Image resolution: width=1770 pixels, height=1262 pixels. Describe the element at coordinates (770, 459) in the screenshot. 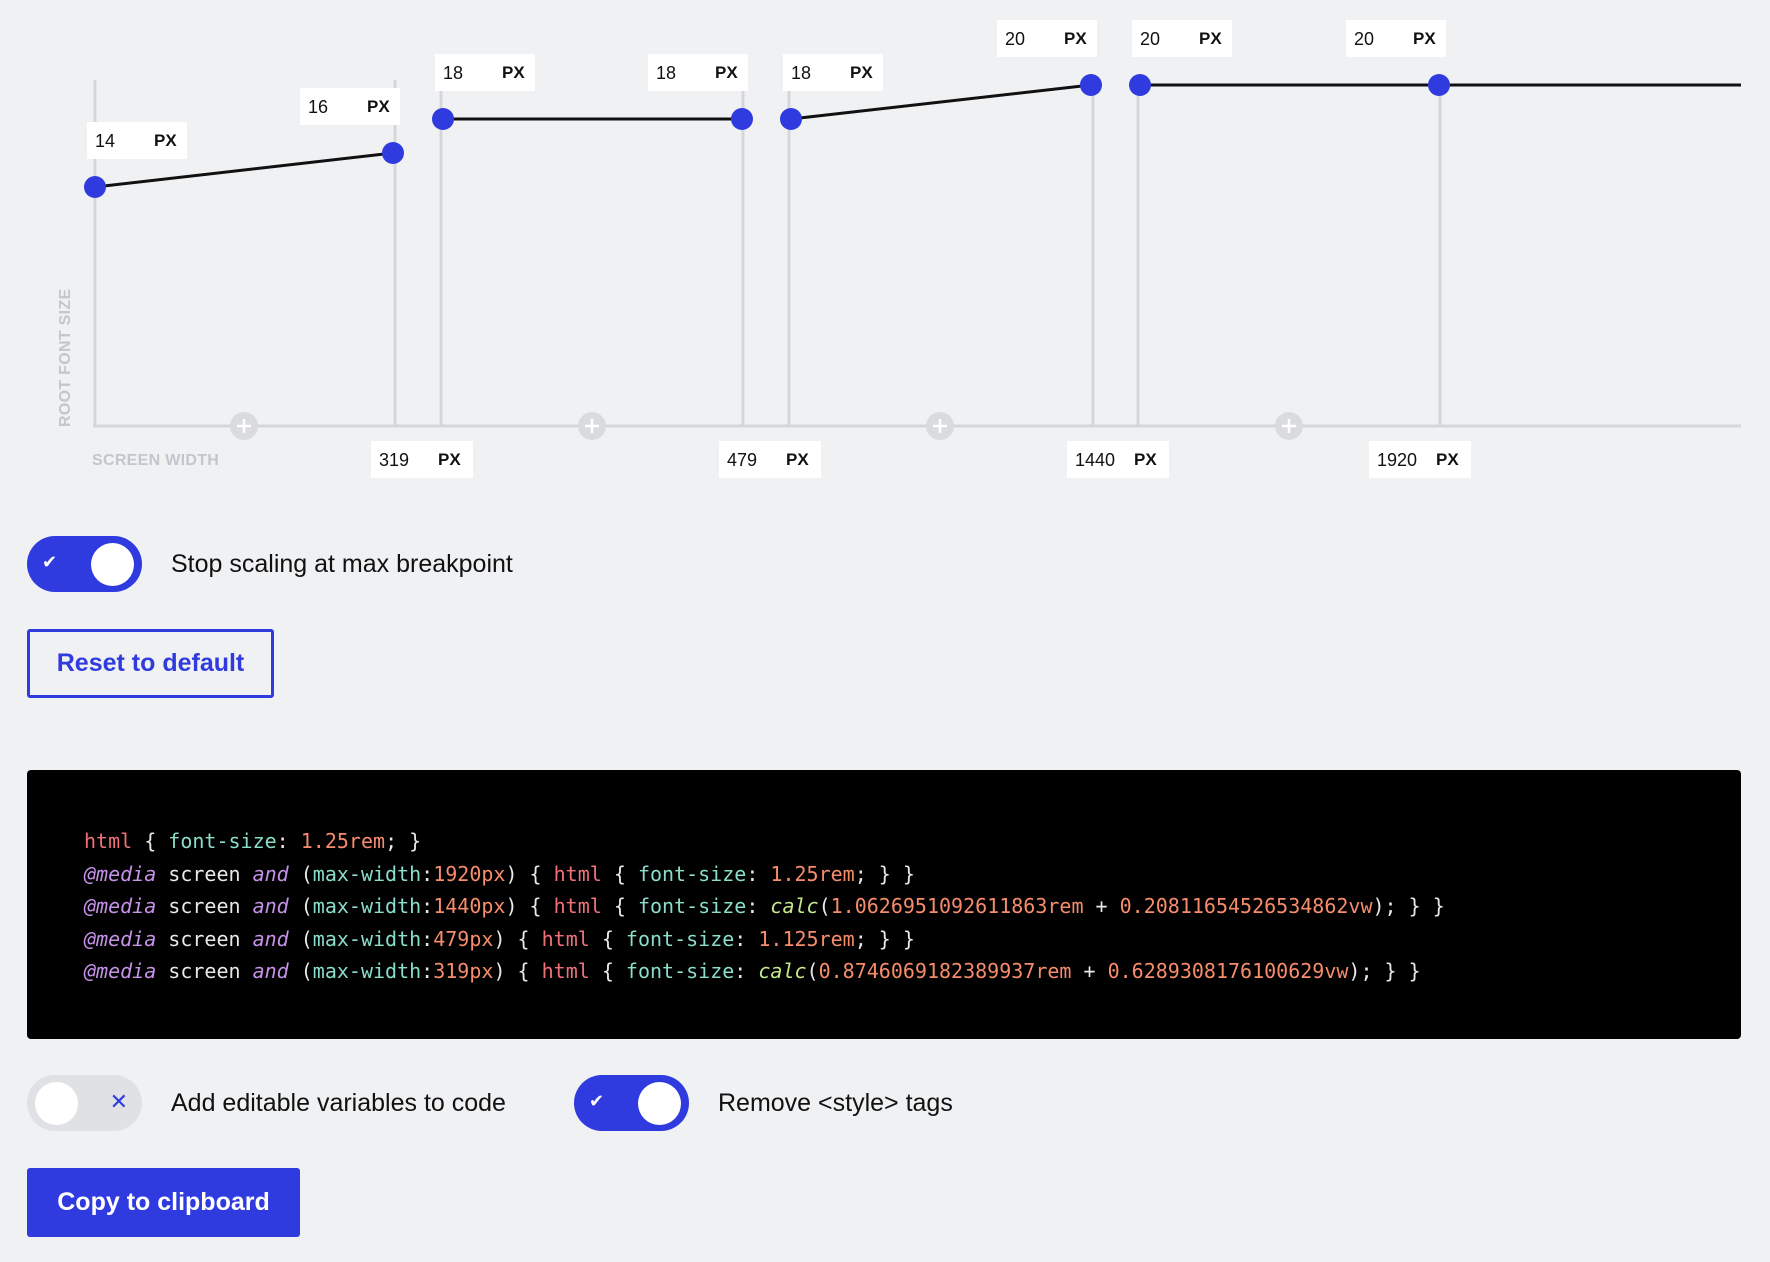

I see `breakpoint-pill: 479 PX` at that location.